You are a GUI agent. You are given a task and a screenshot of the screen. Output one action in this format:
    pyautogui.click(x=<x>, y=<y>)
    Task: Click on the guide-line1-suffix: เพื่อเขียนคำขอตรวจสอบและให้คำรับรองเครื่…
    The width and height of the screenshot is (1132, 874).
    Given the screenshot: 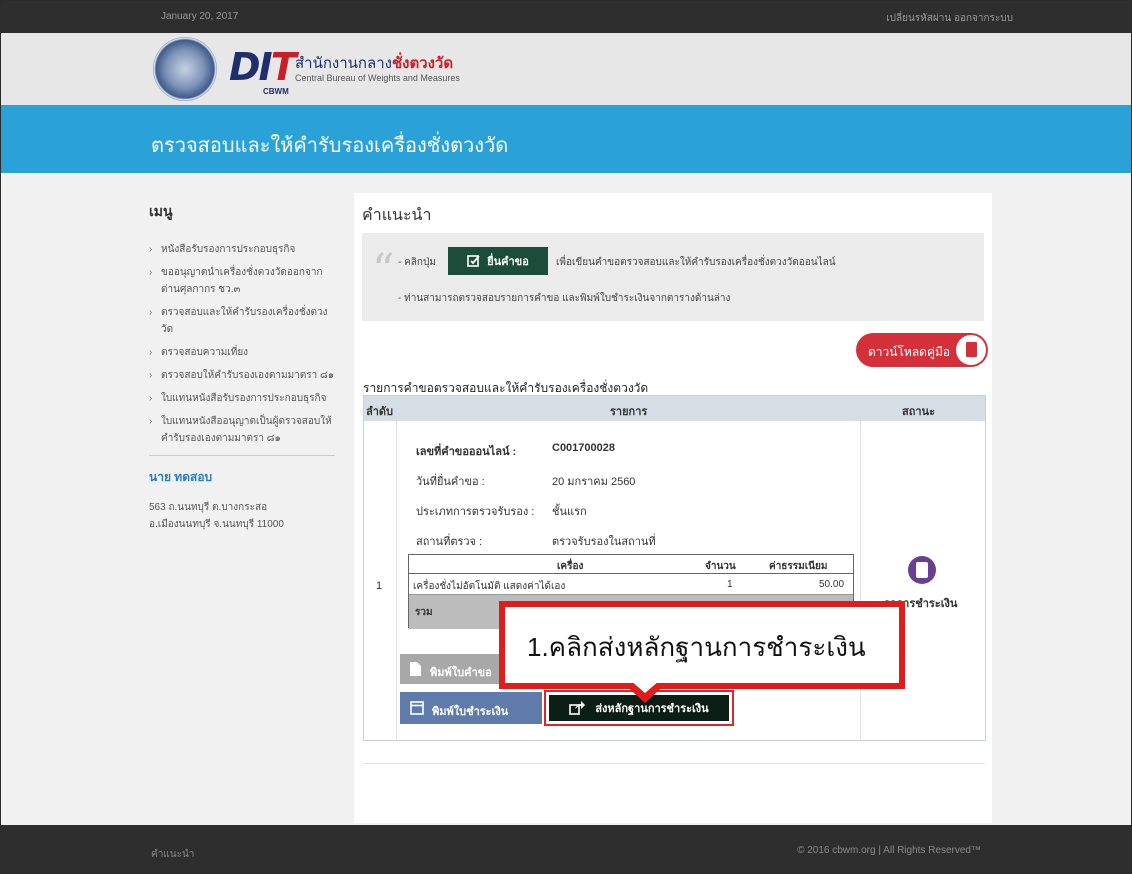 What is the action you would take?
    pyautogui.click(x=696, y=262)
    